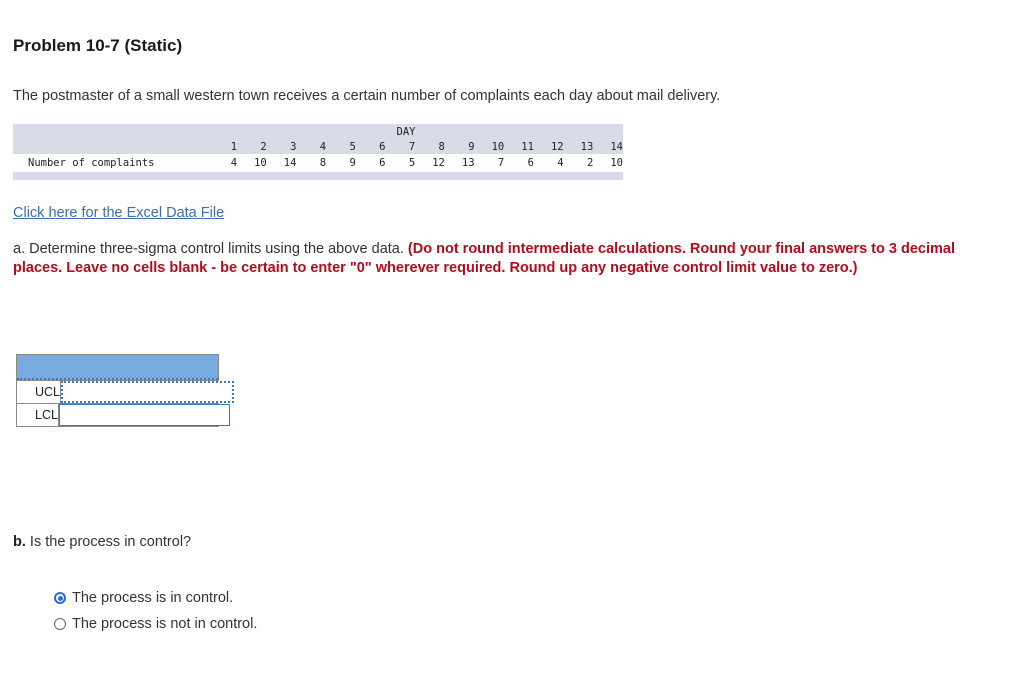  Describe the element at coordinates (501, 163) in the screenshot. I see `complaint-value: 7` at that location.